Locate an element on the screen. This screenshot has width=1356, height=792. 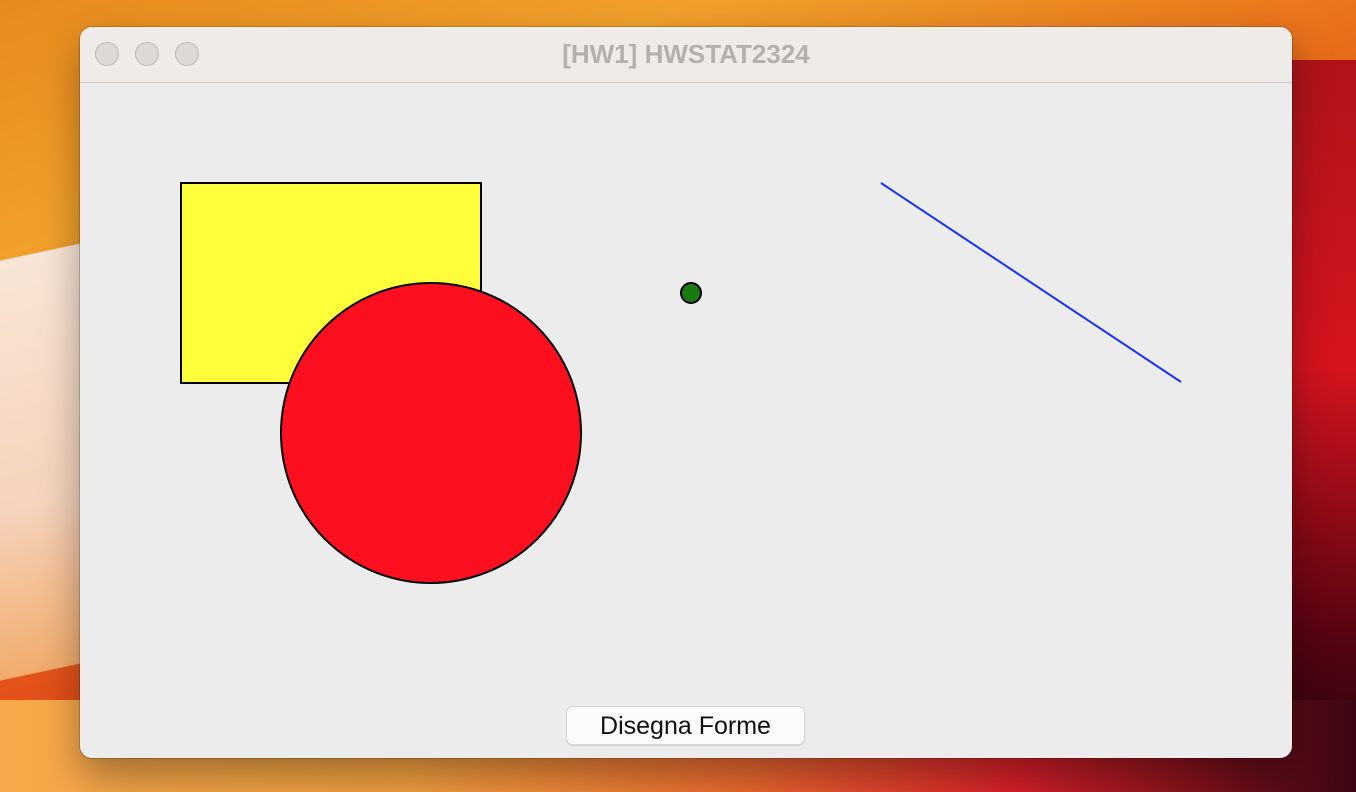
green-point is located at coordinates (691, 293).